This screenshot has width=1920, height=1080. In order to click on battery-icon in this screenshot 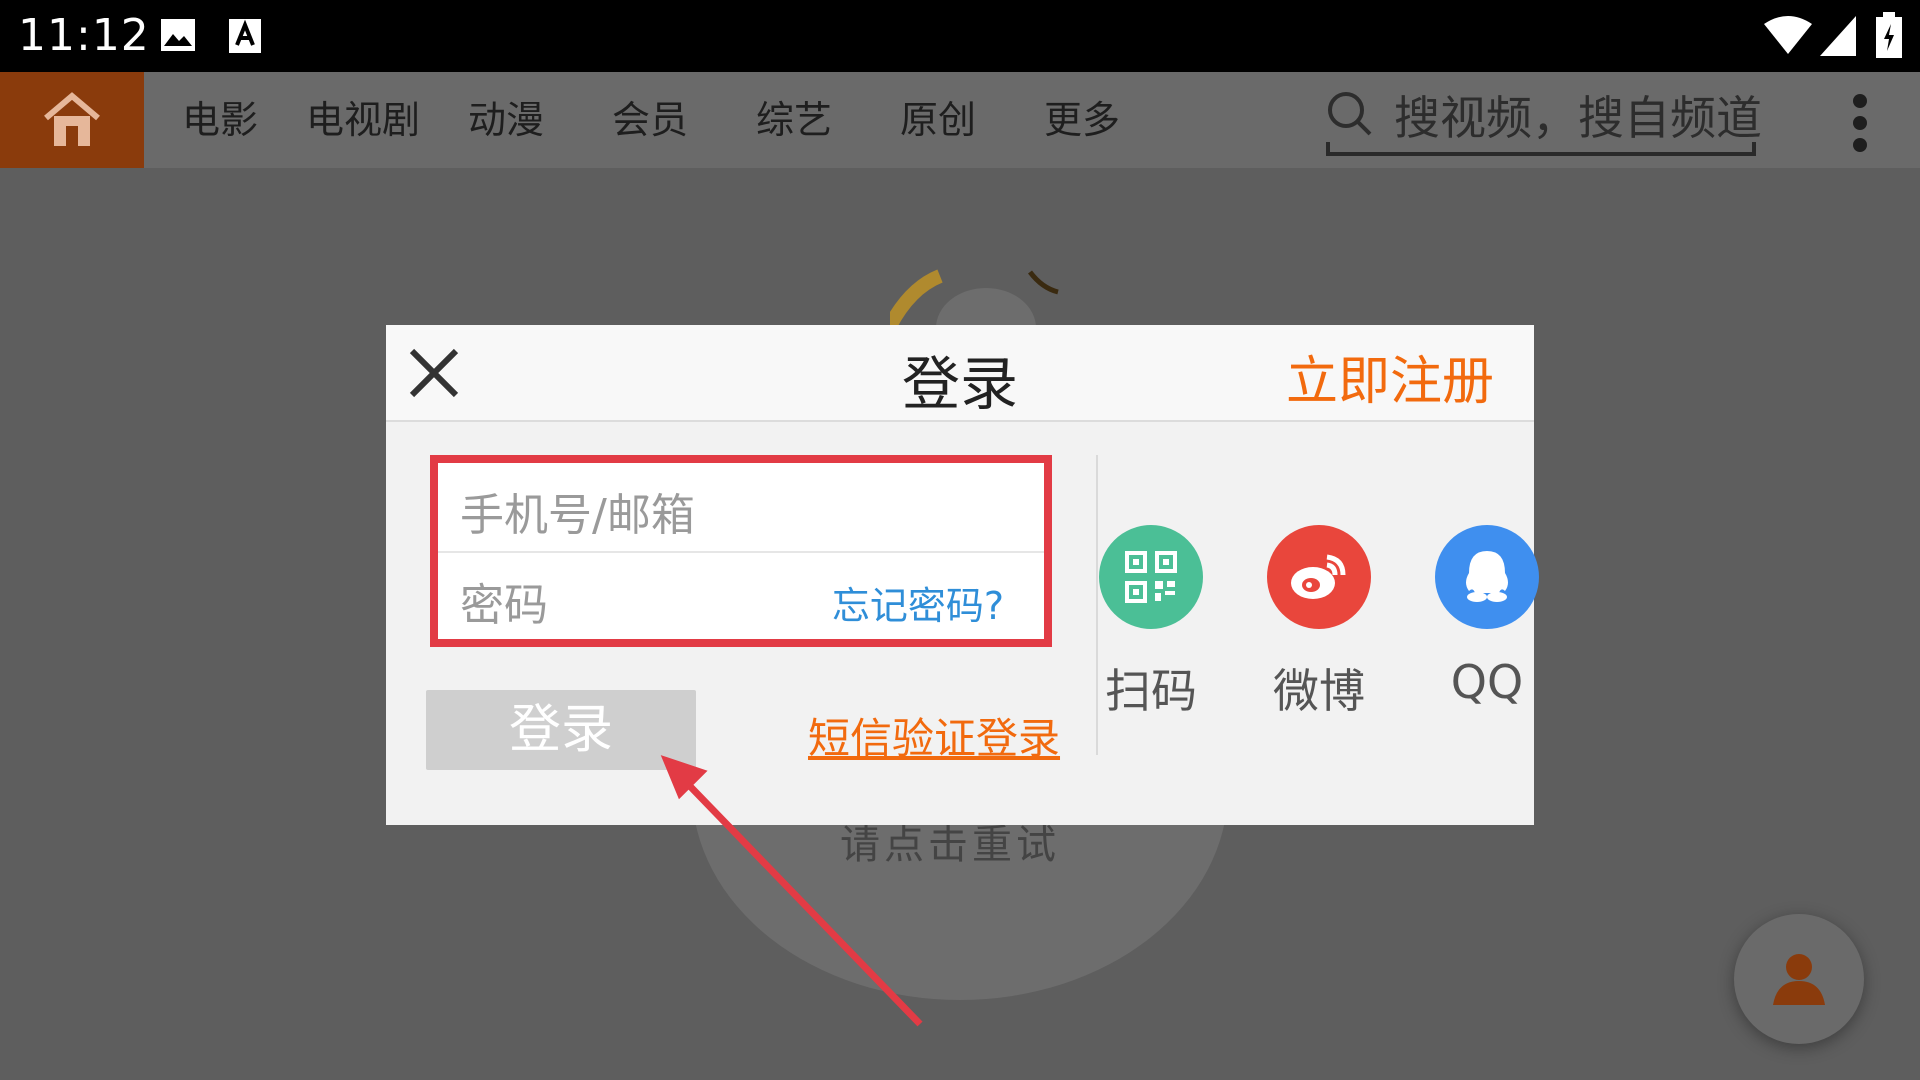, I will do `click(1889, 35)`.